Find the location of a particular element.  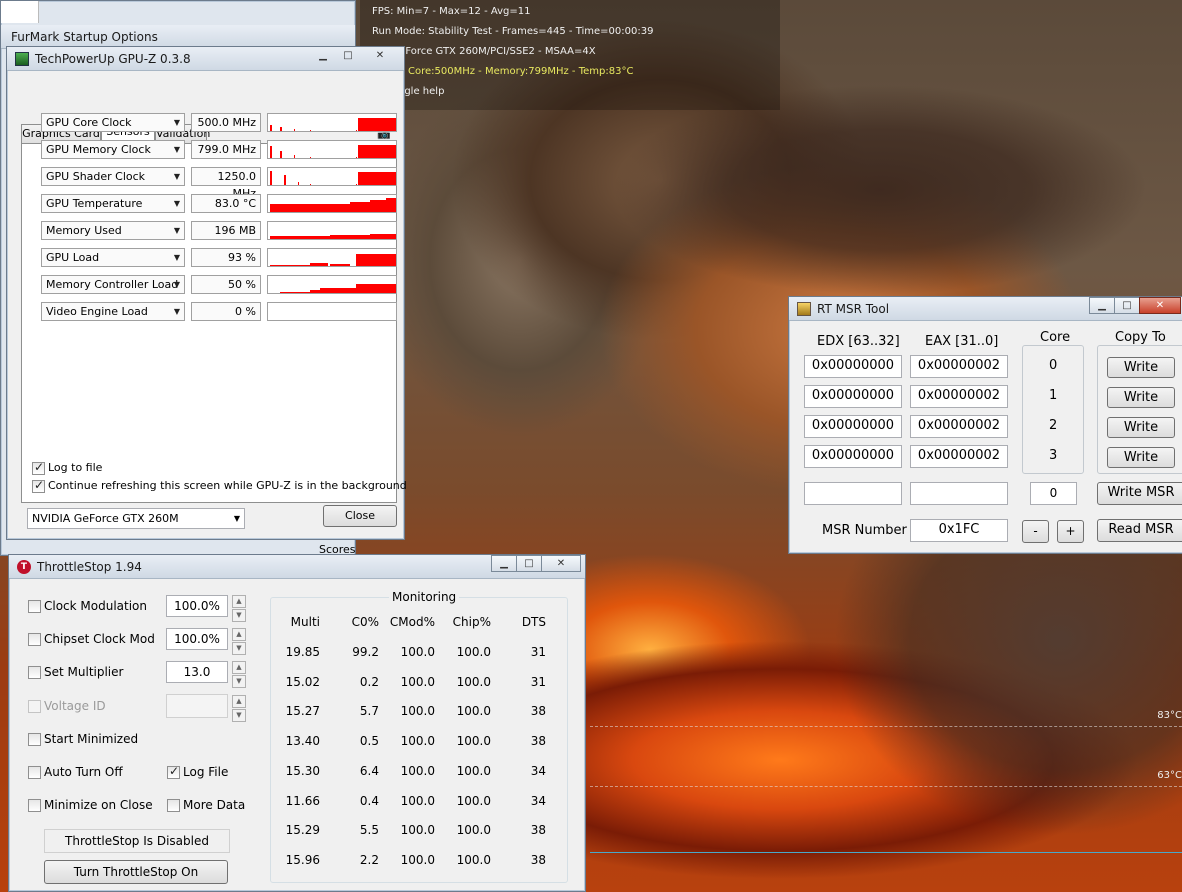

write-button-0: Write is located at coordinates (1141, 367).